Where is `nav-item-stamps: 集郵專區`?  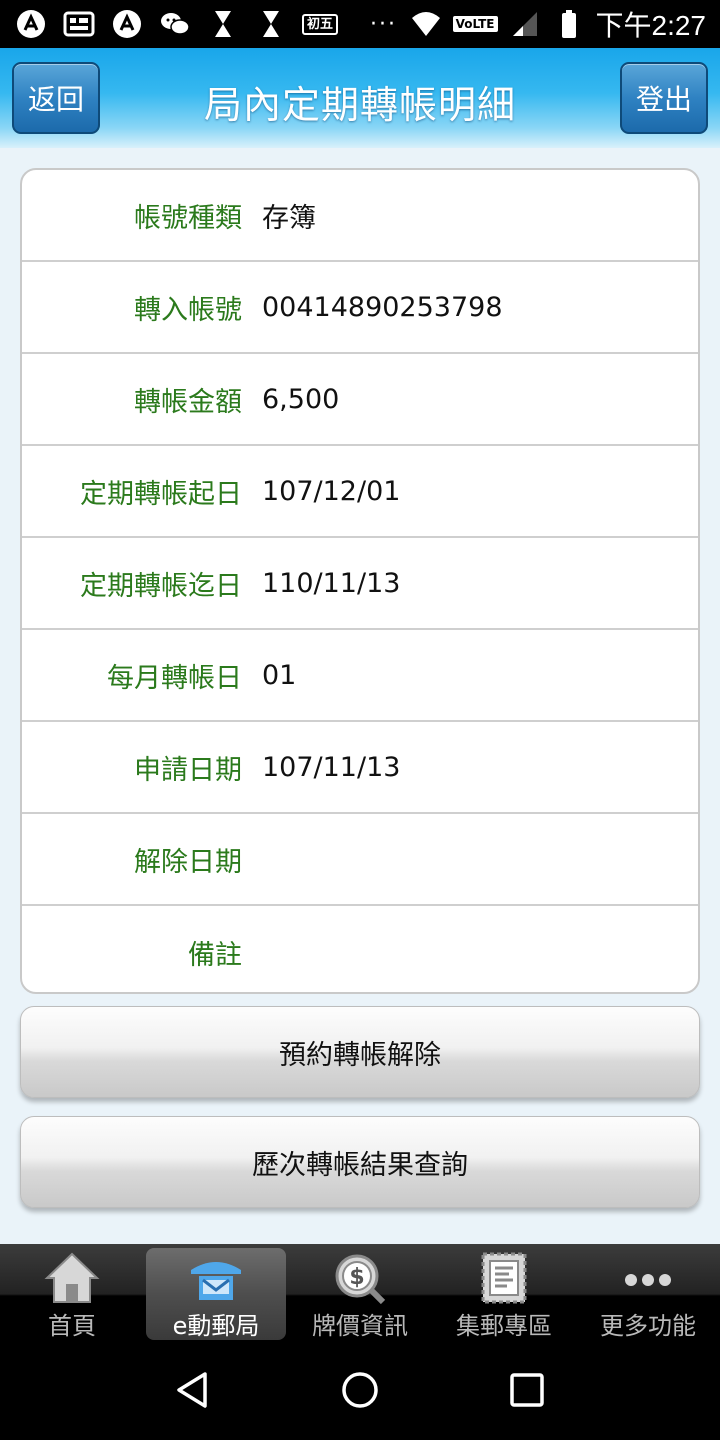
nav-item-stamps: 集郵專區 is located at coordinates (504, 1294).